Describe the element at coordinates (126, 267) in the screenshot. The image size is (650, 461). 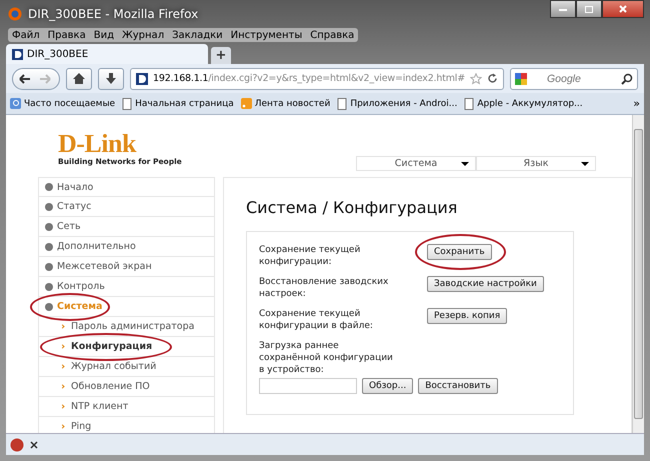
I see `nav-item: Межсетевой экран` at that location.